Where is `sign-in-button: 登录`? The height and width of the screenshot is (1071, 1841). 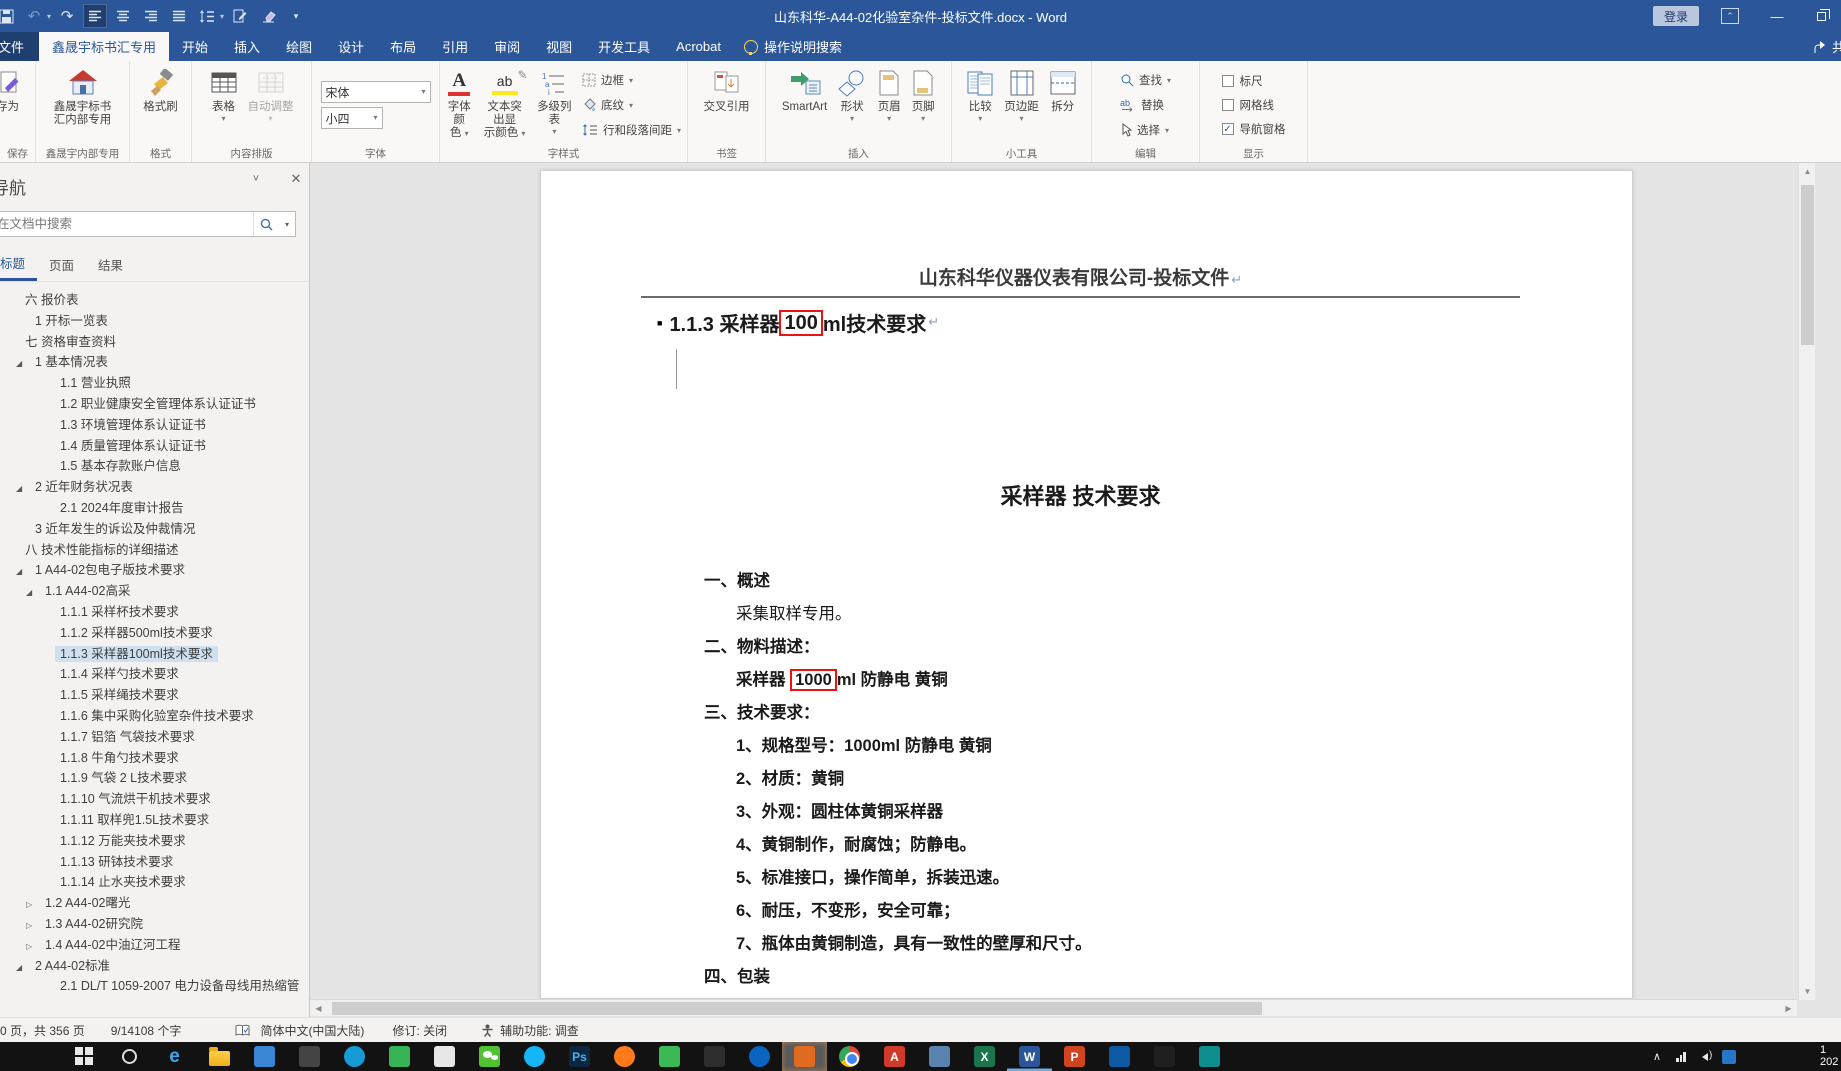 sign-in-button: 登录 is located at coordinates (1676, 16).